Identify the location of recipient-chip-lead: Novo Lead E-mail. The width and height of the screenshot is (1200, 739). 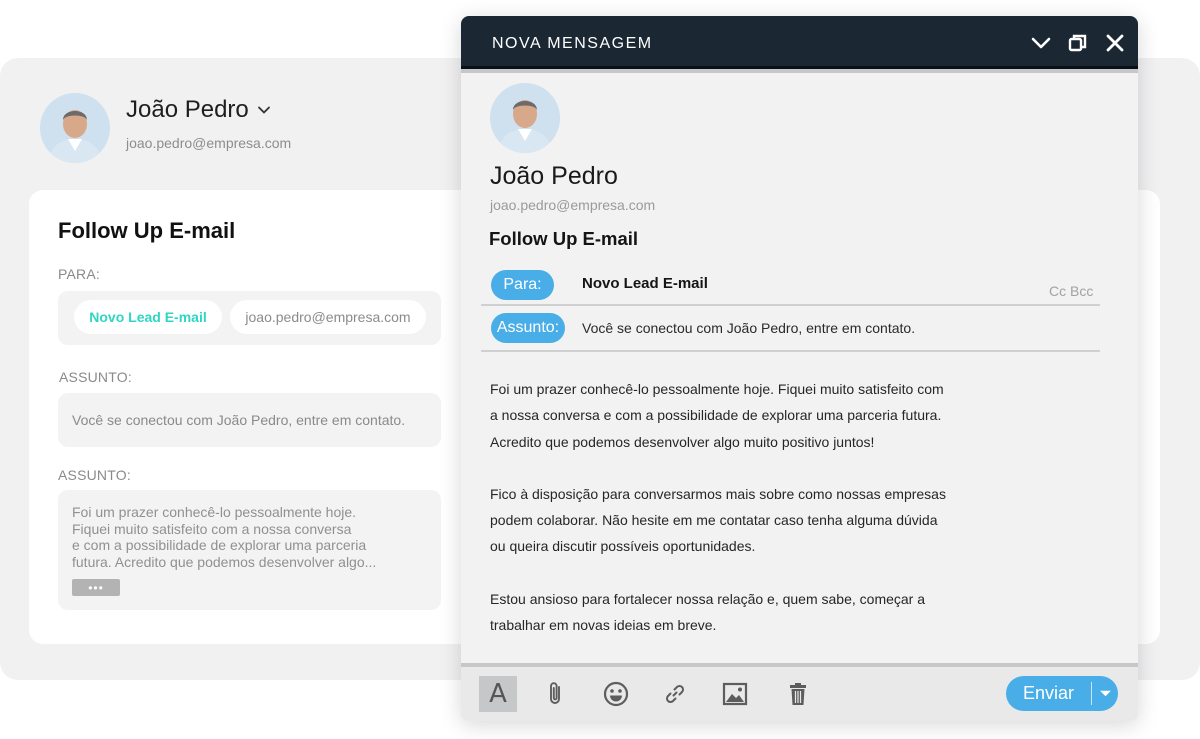
(148, 317).